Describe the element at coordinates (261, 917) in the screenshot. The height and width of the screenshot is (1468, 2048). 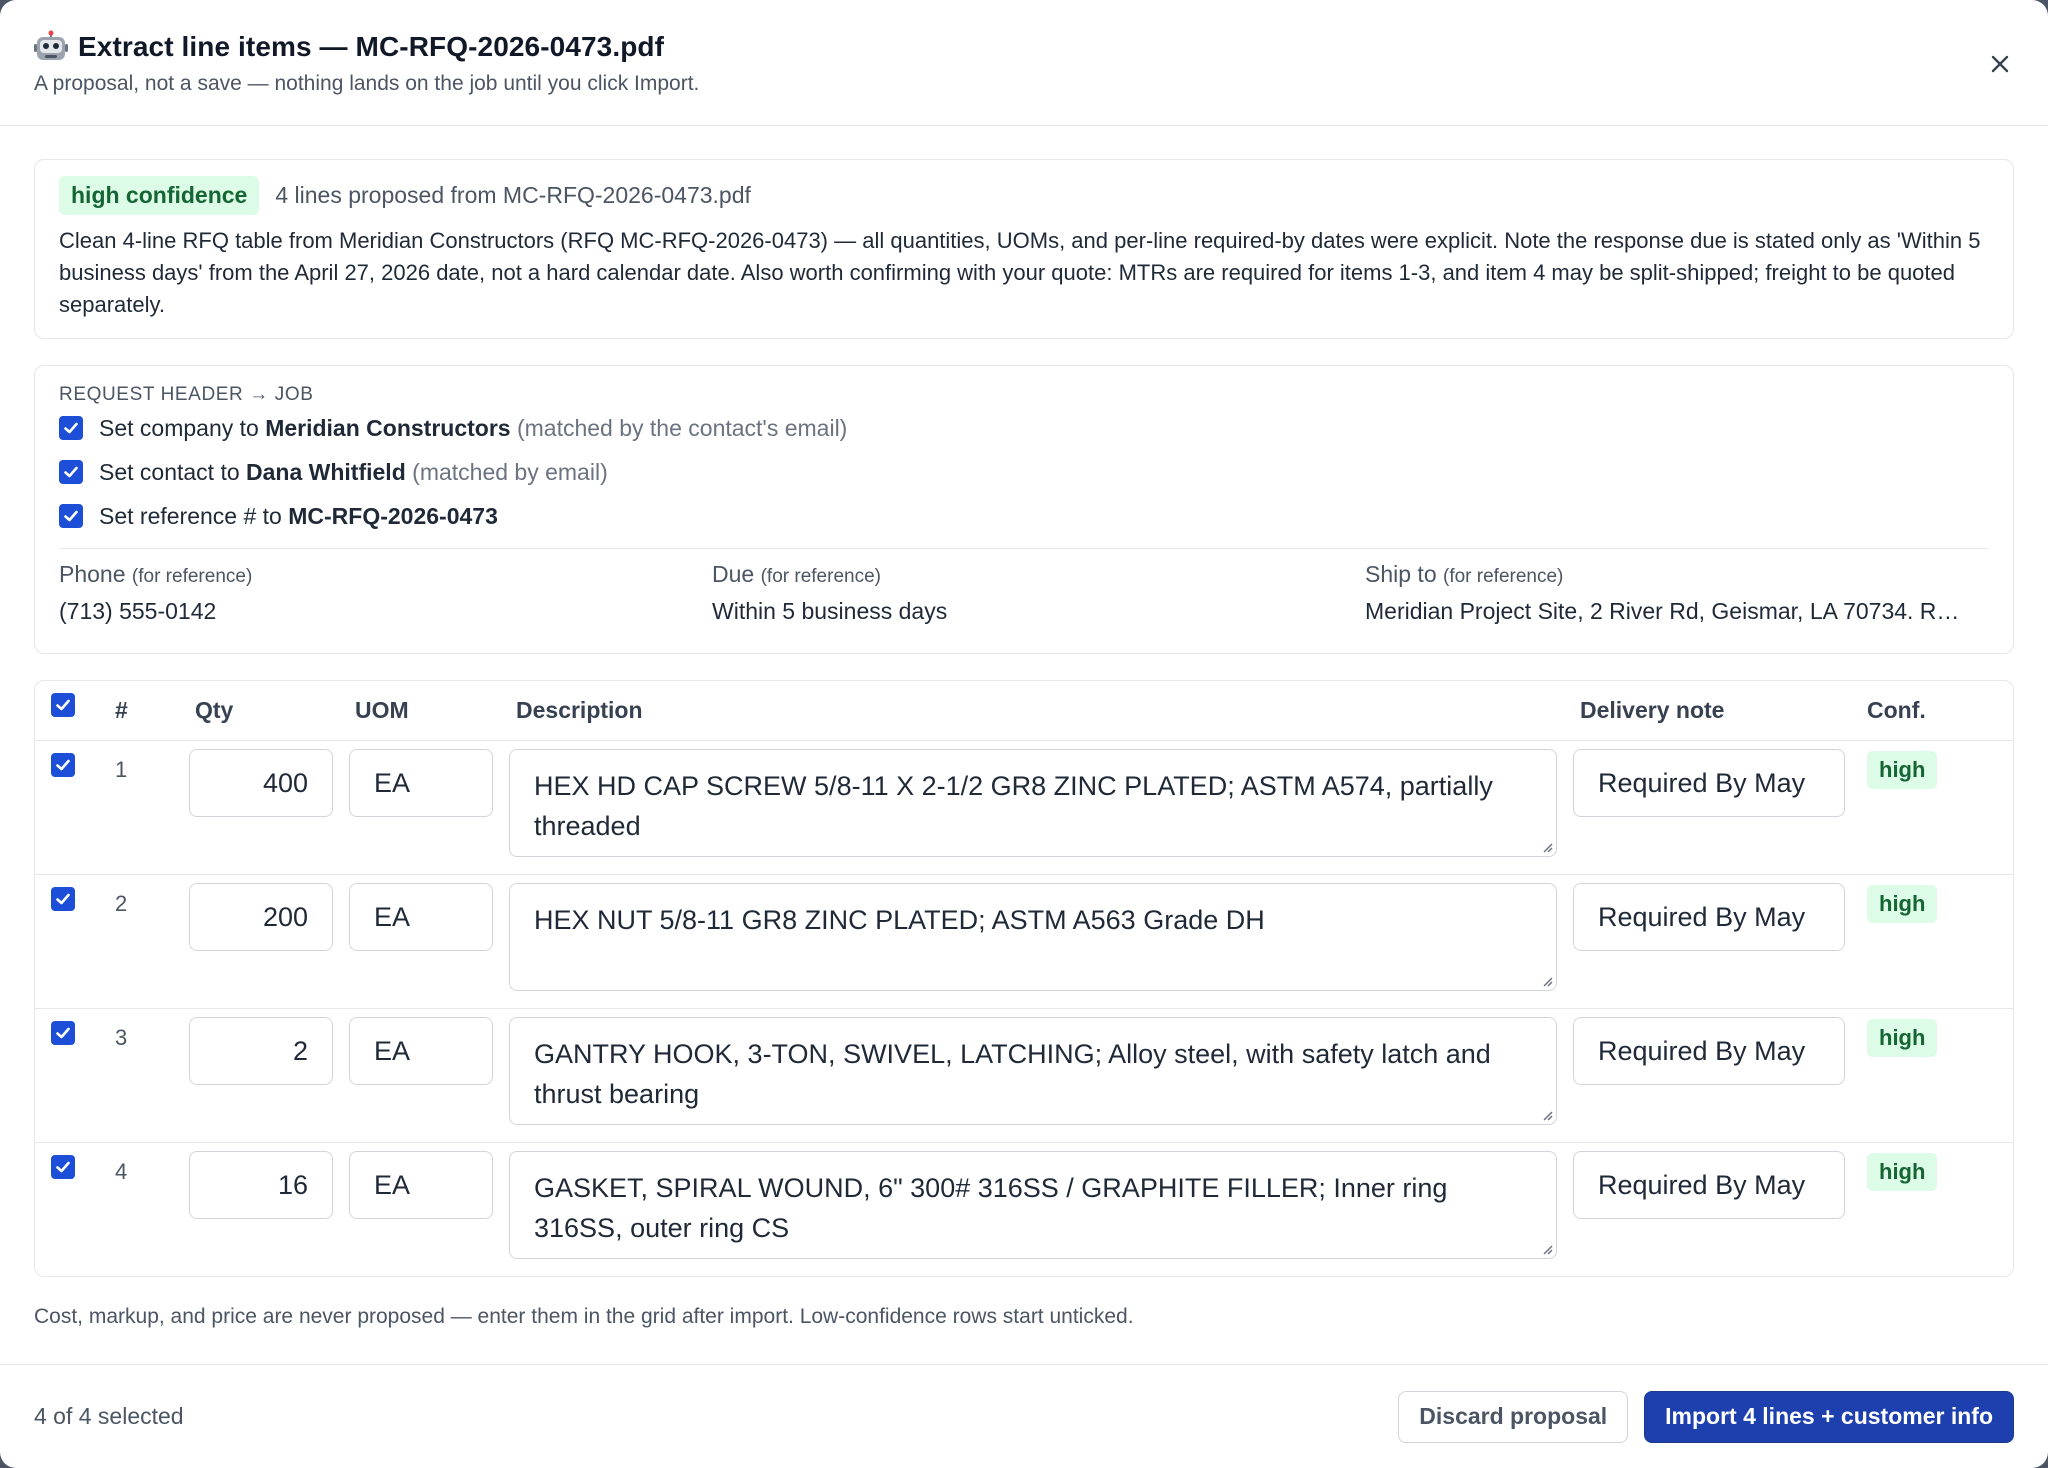
I see `qty-input: 200` at that location.